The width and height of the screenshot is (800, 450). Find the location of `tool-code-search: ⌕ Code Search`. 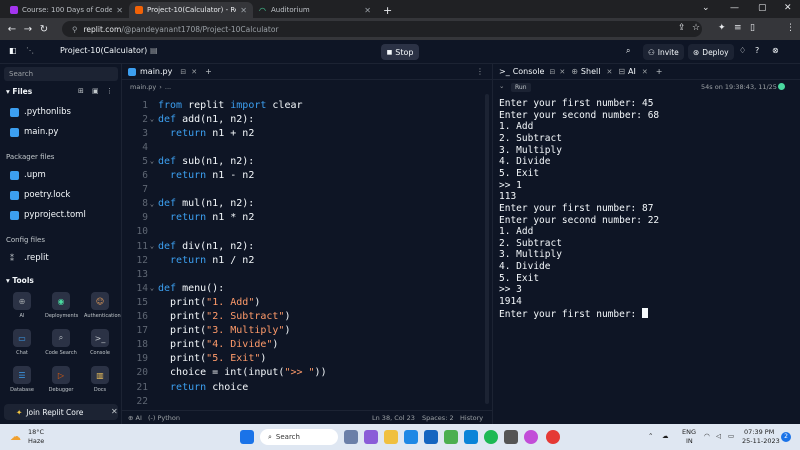

tool-code-search: ⌕ Code Search is located at coordinates (61, 342).